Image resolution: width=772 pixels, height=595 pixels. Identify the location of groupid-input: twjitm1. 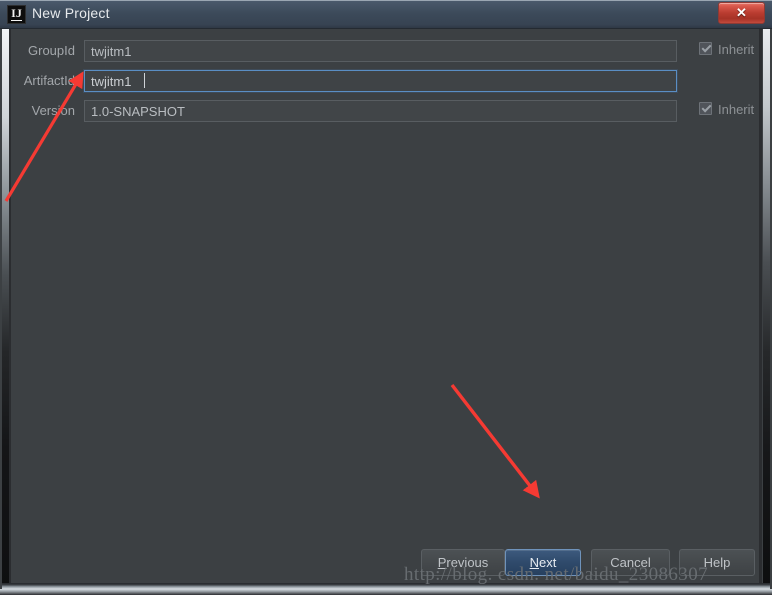
(380, 51).